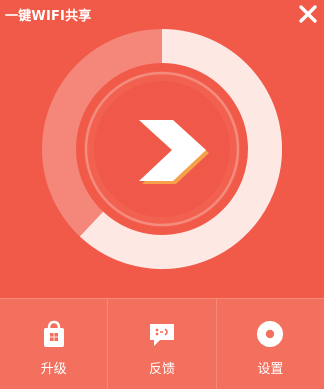  What do you see at coordinates (53, 333) in the screenshot?
I see `store-bag-icon` at bounding box center [53, 333].